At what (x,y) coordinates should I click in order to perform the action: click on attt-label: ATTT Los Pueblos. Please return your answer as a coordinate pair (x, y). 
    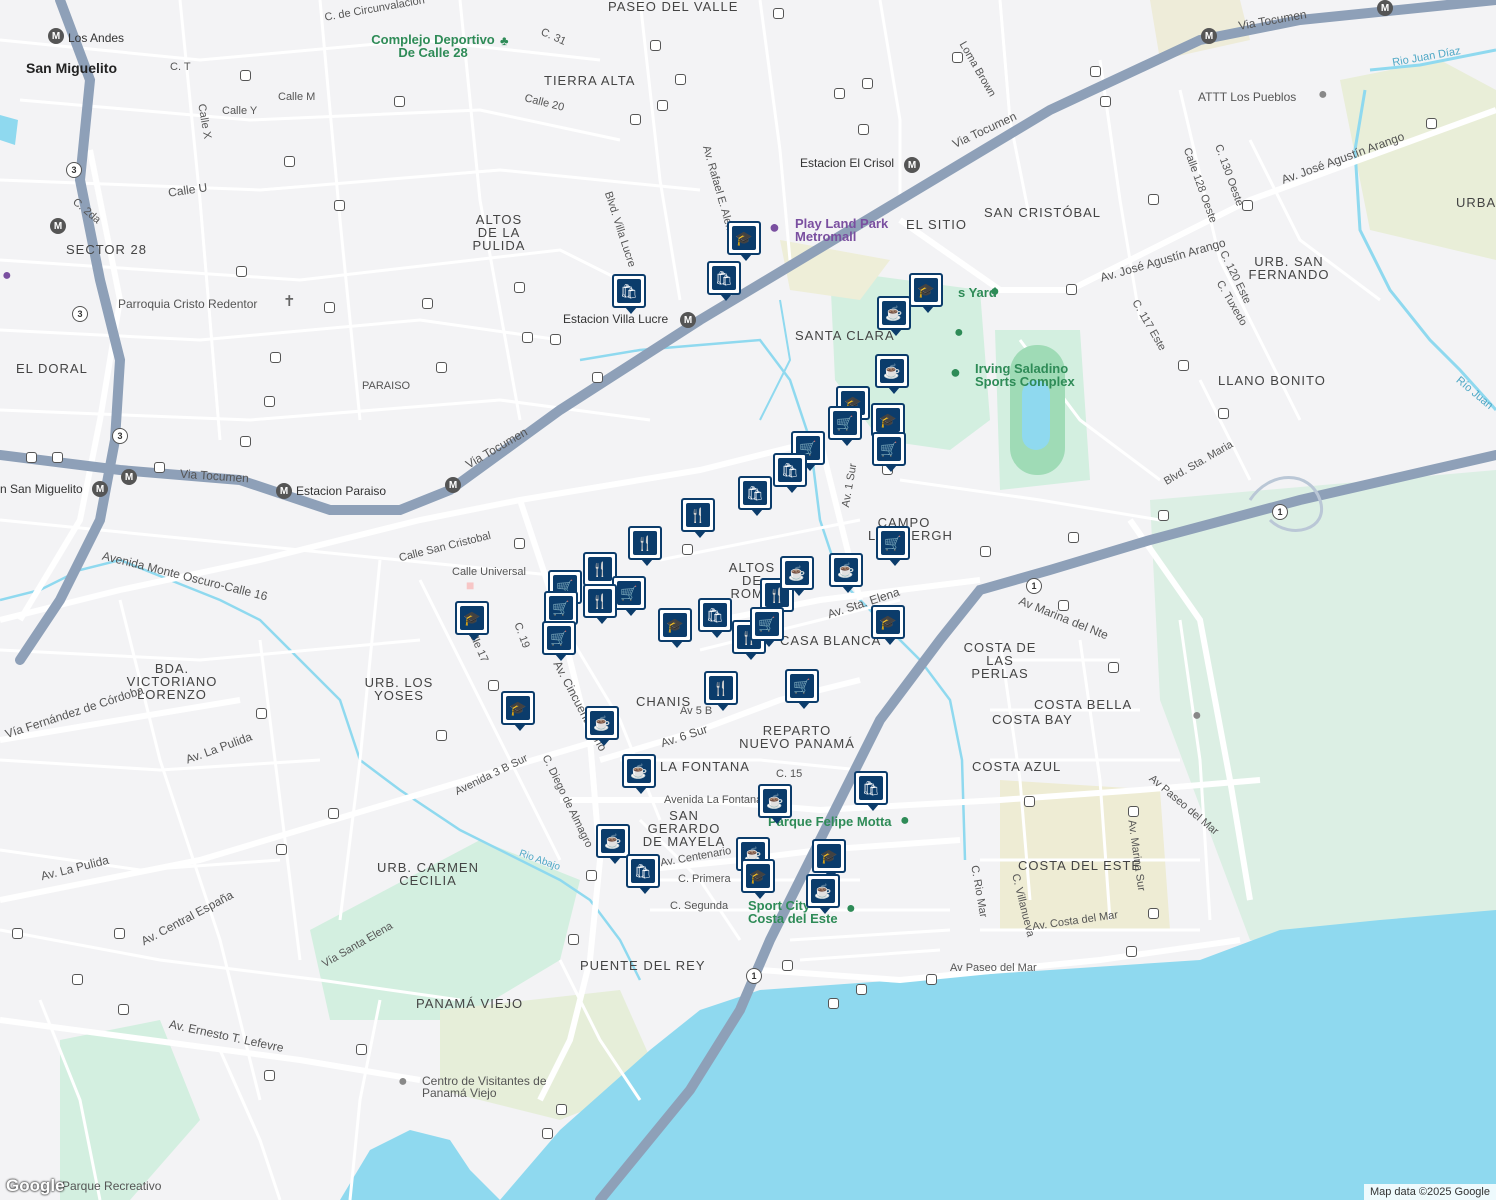
    Looking at the image, I should click on (1247, 97).